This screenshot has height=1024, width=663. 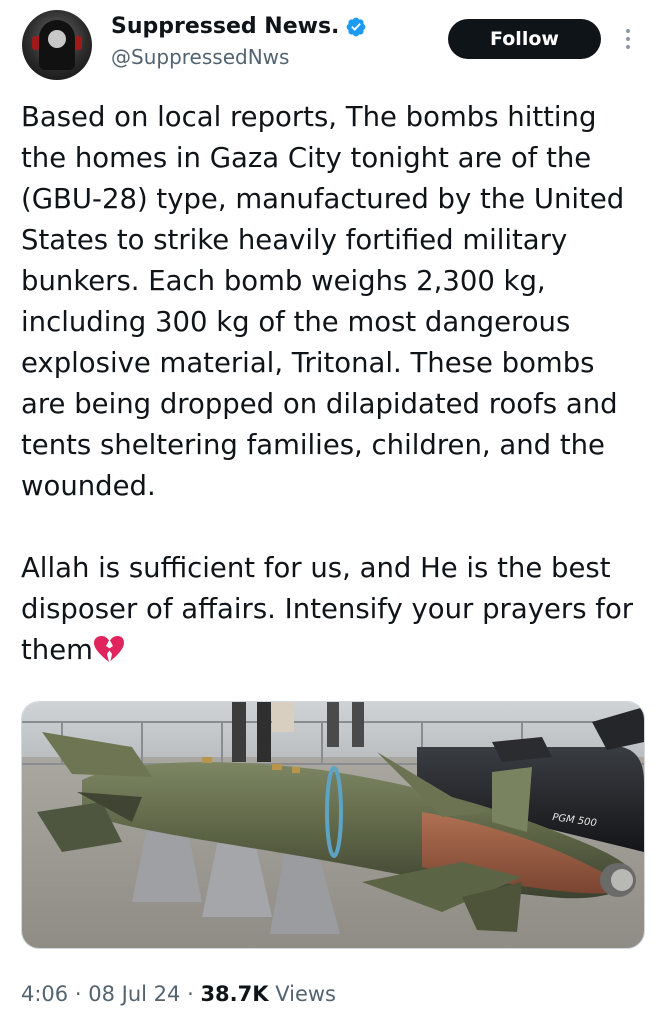 I want to click on tweet-meta: 4:06 · 08 Jul 24 · 38.7K Views, so click(x=178, y=994).